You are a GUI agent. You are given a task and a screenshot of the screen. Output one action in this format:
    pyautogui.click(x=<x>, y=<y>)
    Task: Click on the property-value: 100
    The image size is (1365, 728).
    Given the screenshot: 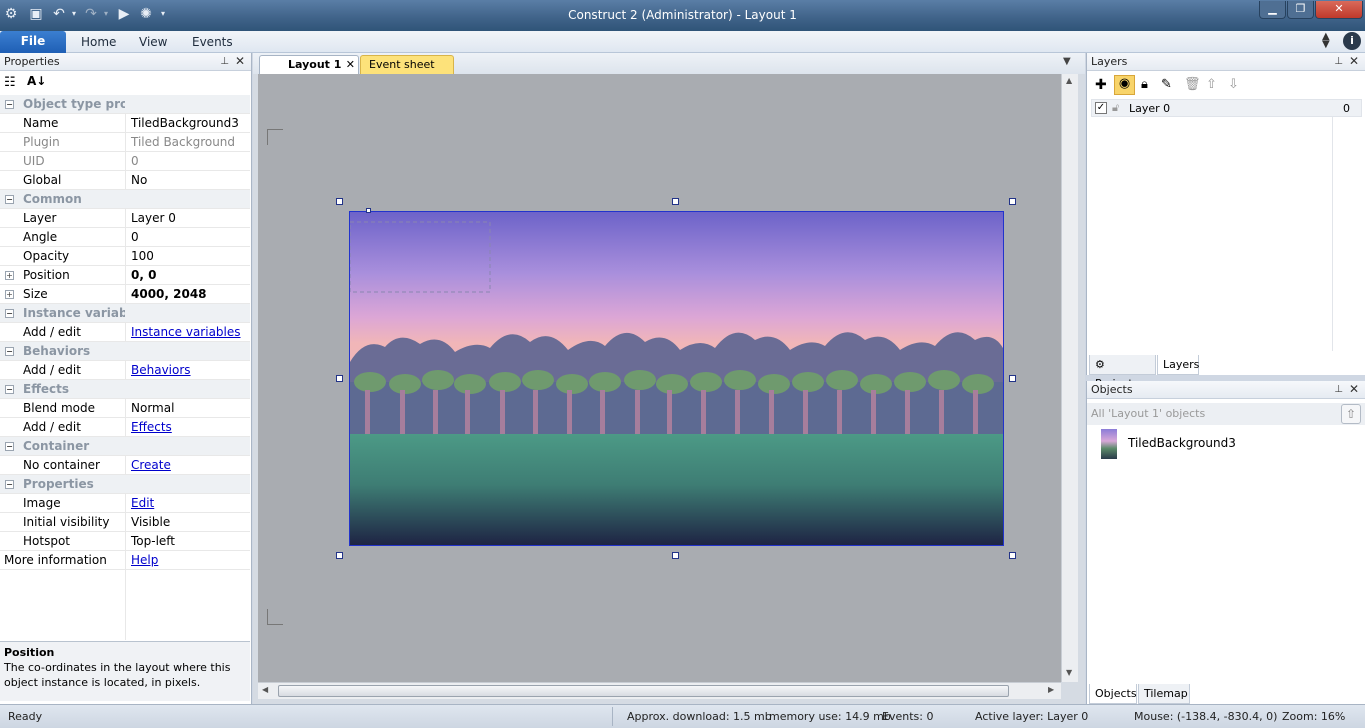 What is the action you would take?
    pyautogui.click(x=187, y=256)
    